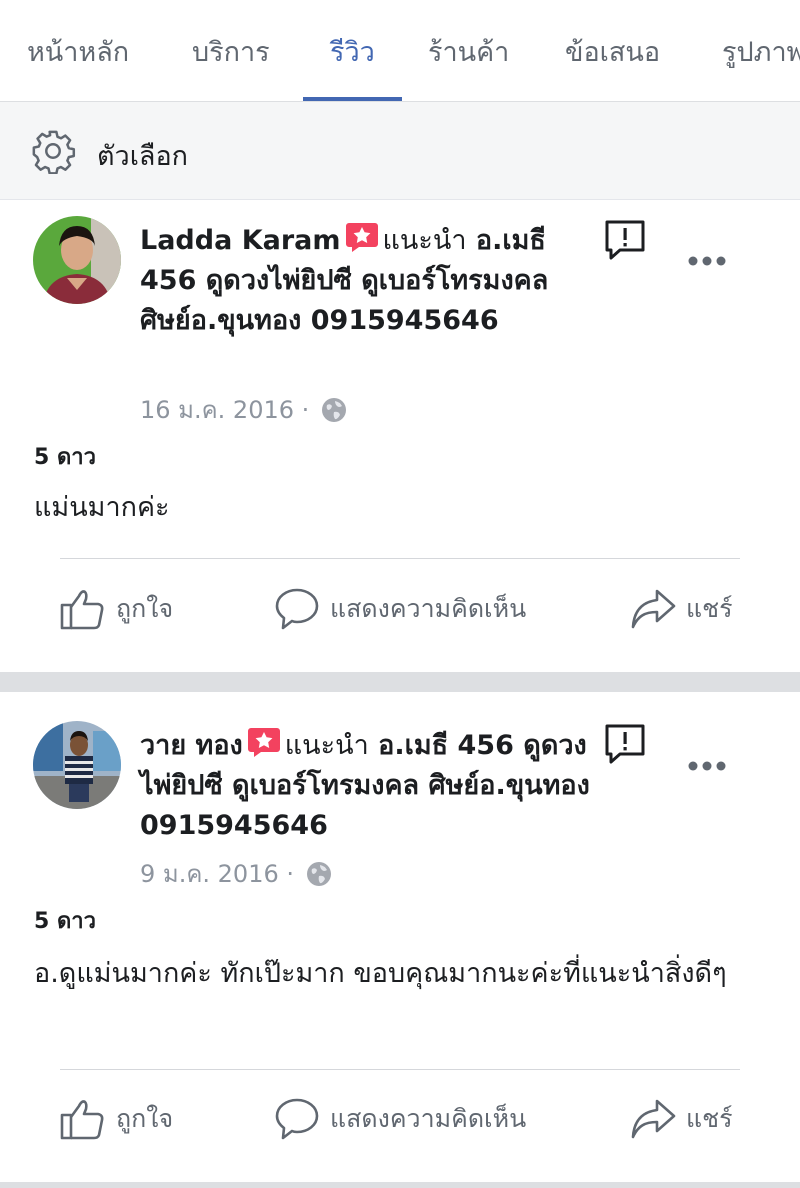  I want to click on post-date: 16 ม.ค. 2016, so click(217, 410).